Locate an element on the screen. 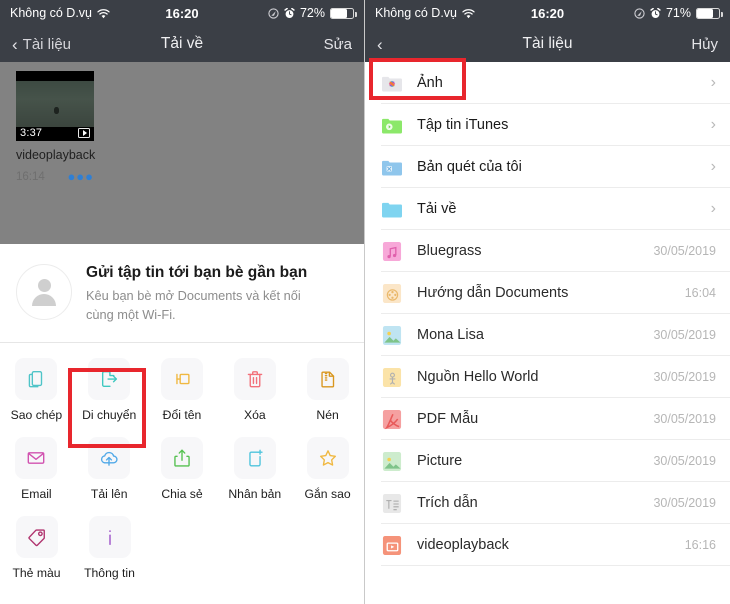 Image resolution: width=730 pixels, height=604 pixels. back-button-right: ‹ is located at coordinates (380, 44).